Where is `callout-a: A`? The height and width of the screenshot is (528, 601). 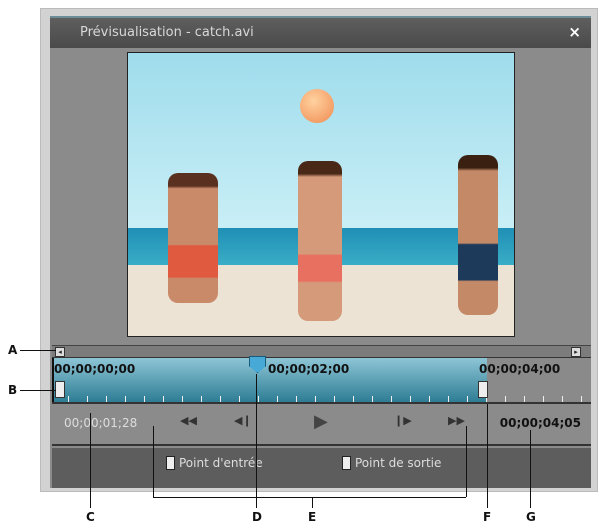 callout-a: A is located at coordinates (13, 350).